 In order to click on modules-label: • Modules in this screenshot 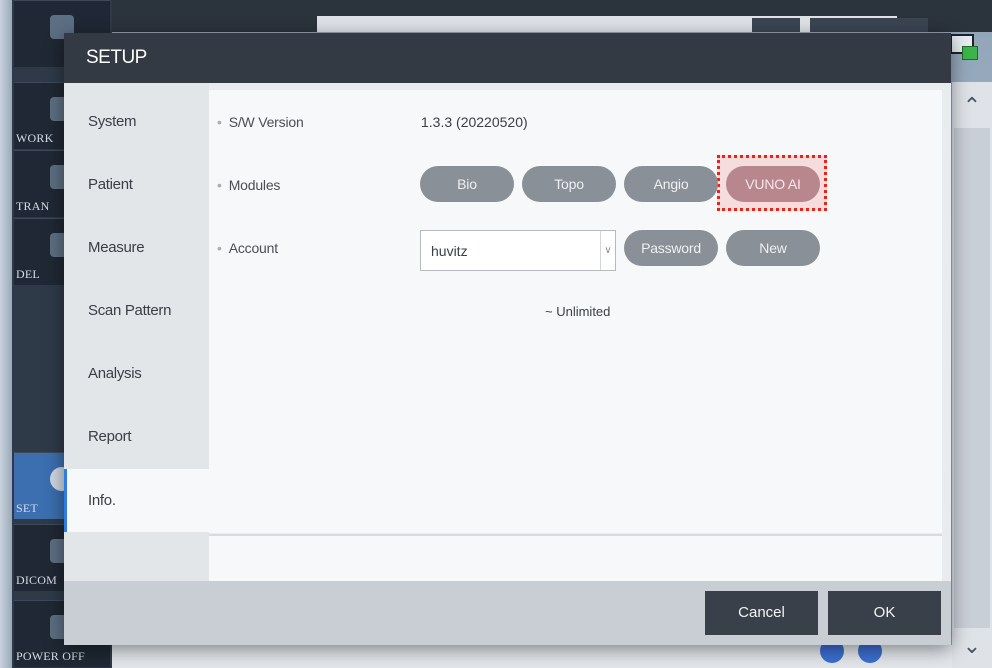, I will do `click(249, 185)`.